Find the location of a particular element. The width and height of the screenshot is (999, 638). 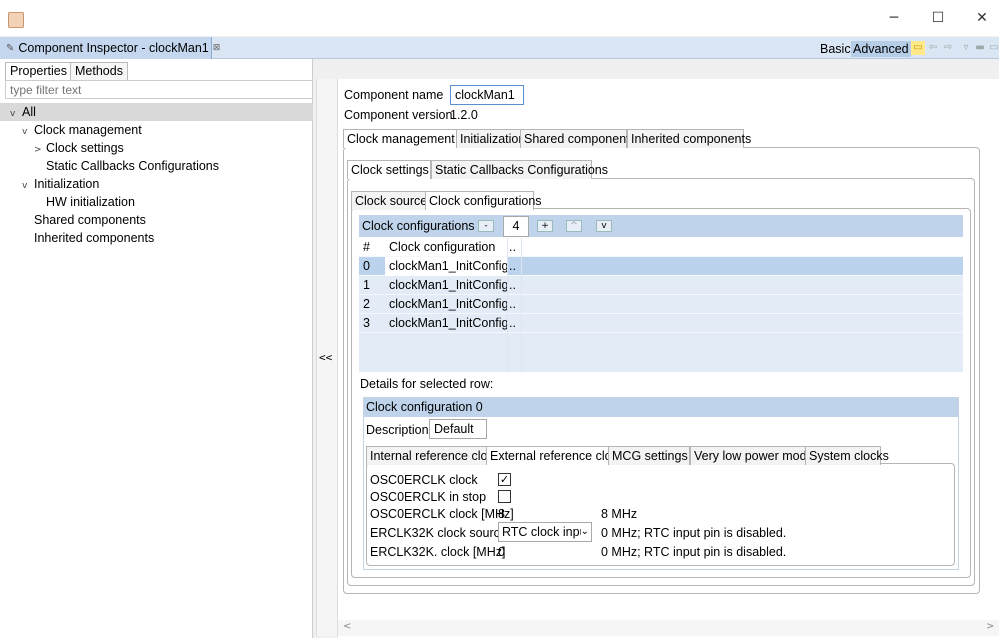

erclk32k-source-select: RTC clock inpu ⌄ is located at coordinates (545, 532).